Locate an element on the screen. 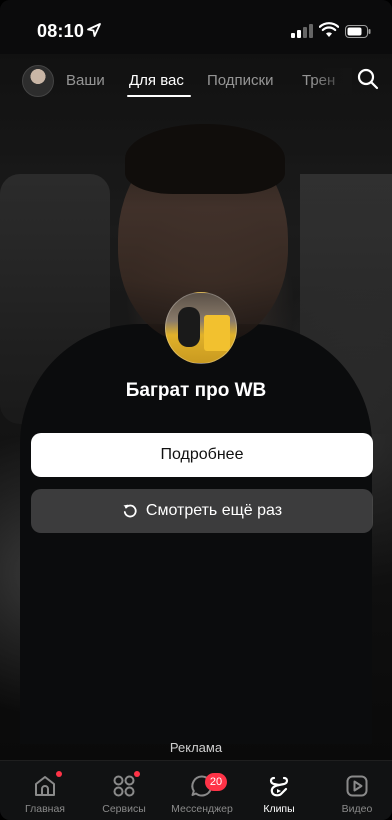 The height and width of the screenshot is (820, 392). ad-label: Реклама is located at coordinates (196, 747).